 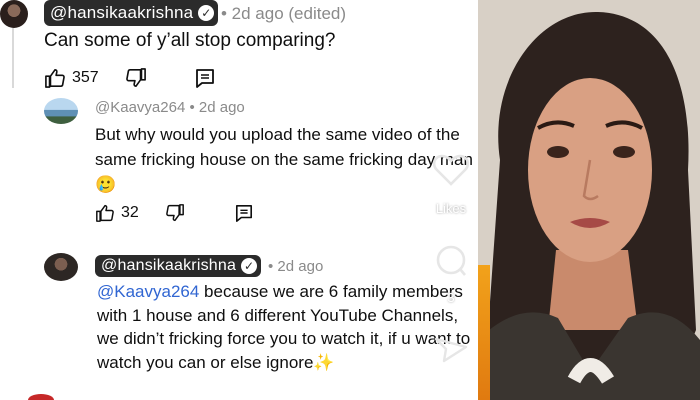 I want to click on mention-link: @Kaavya264, so click(x=148, y=291).